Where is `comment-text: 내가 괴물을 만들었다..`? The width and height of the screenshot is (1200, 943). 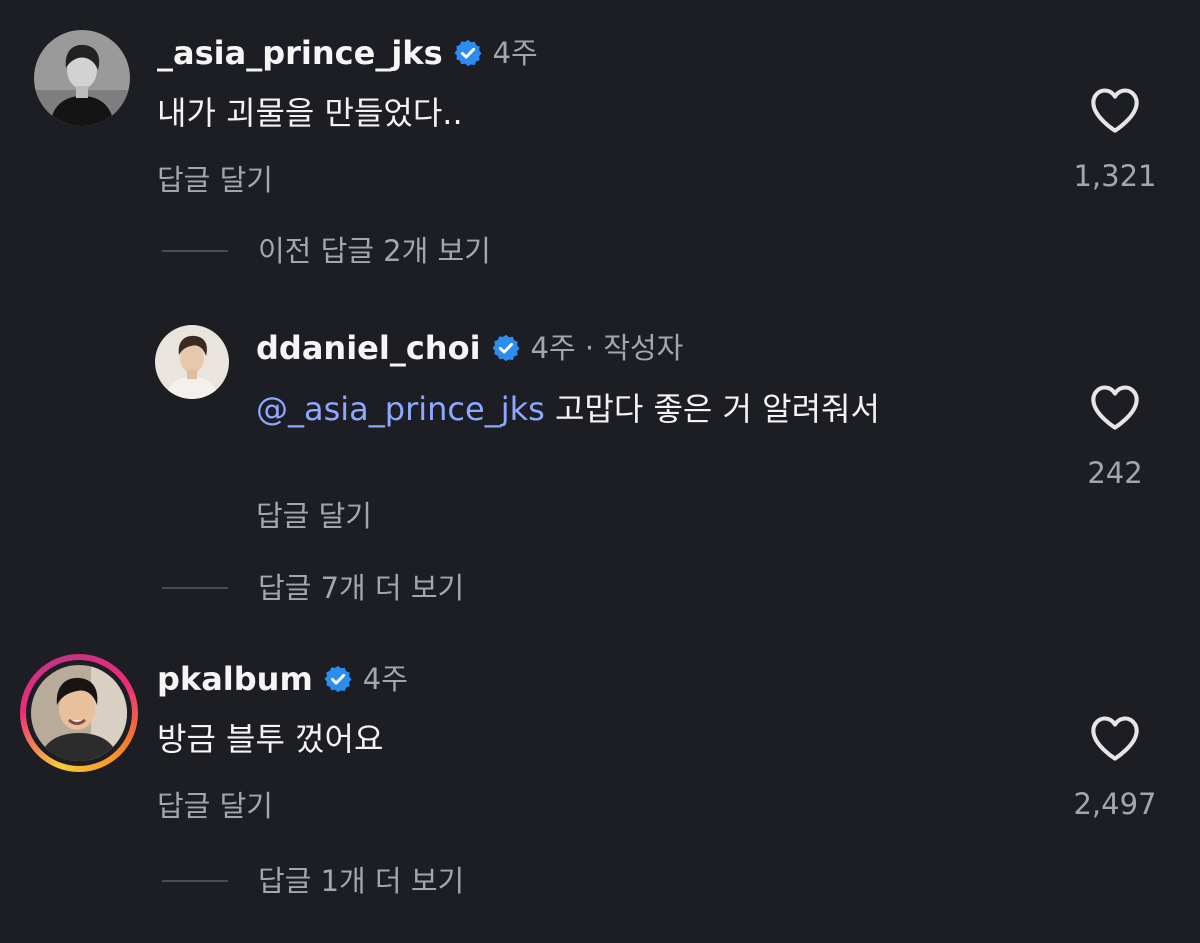
comment-text: 내가 괴물을 만들었다.. is located at coordinates (597, 113).